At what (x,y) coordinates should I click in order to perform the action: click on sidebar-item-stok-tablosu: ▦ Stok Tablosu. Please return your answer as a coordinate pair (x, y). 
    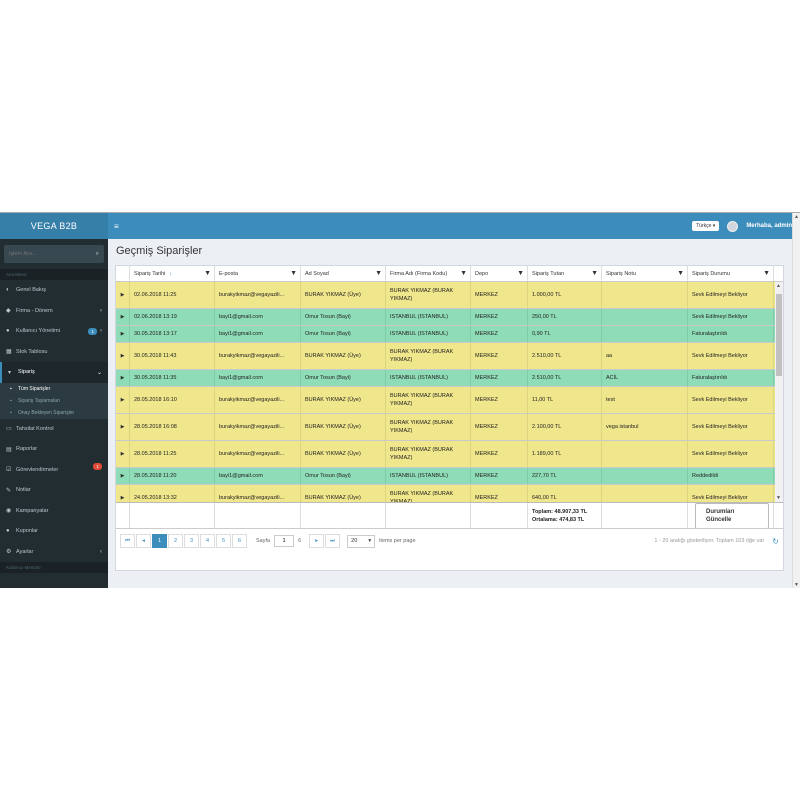
    Looking at the image, I should click on (54, 352).